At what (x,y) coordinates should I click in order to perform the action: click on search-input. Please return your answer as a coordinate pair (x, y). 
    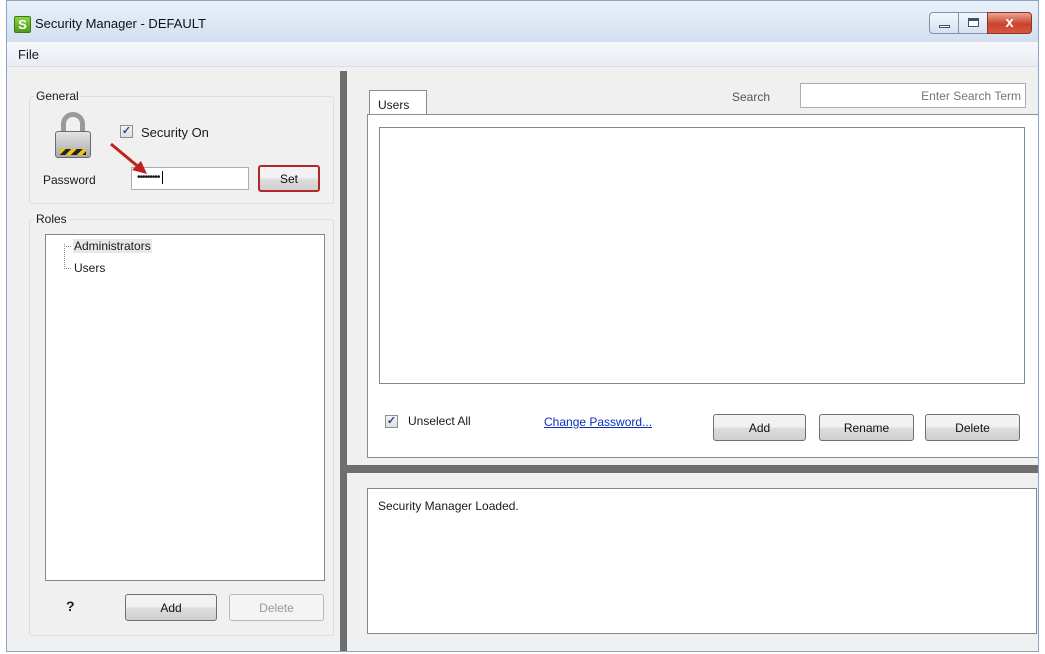
    Looking at the image, I should click on (913, 95).